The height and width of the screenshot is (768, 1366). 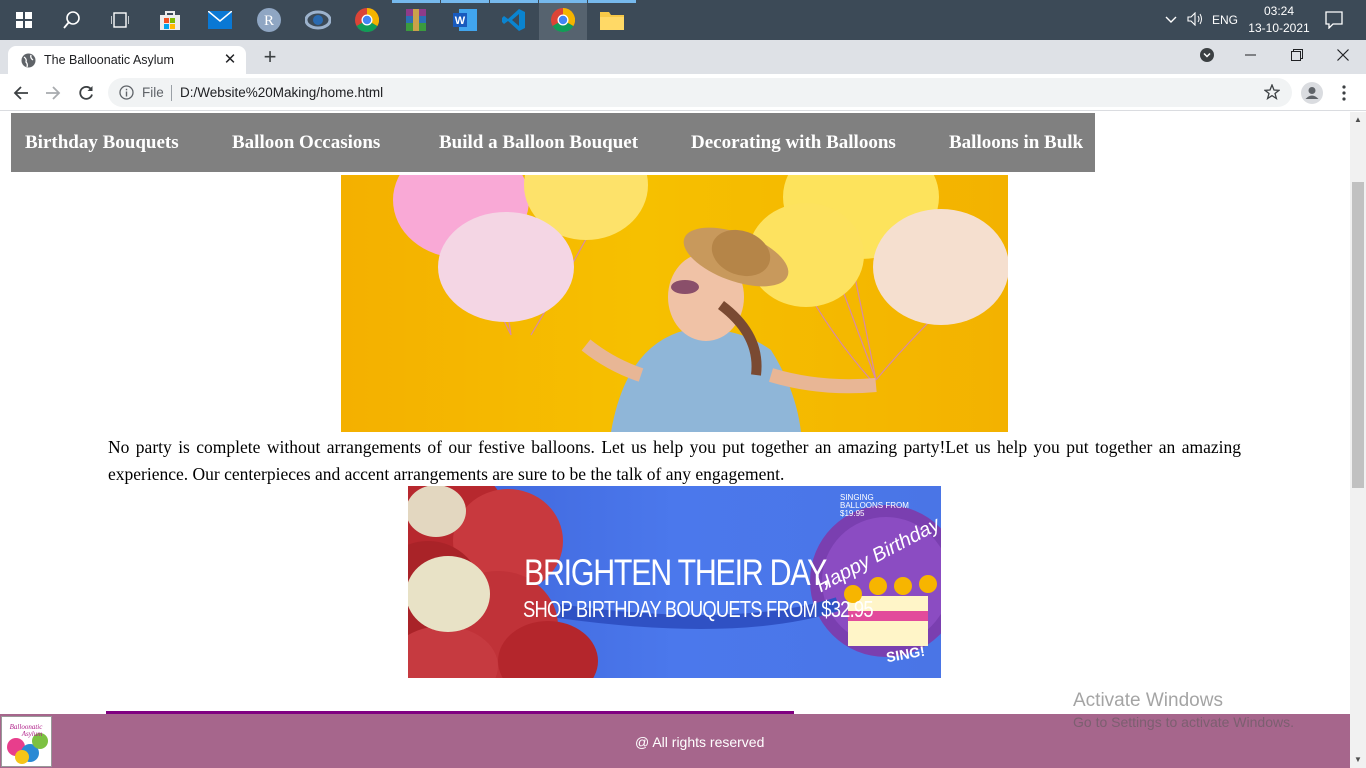 What do you see at coordinates (1358, 760) in the screenshot?
I see `scroll-down-arrow-icon: ▼` at bounding box center [1358, 760].